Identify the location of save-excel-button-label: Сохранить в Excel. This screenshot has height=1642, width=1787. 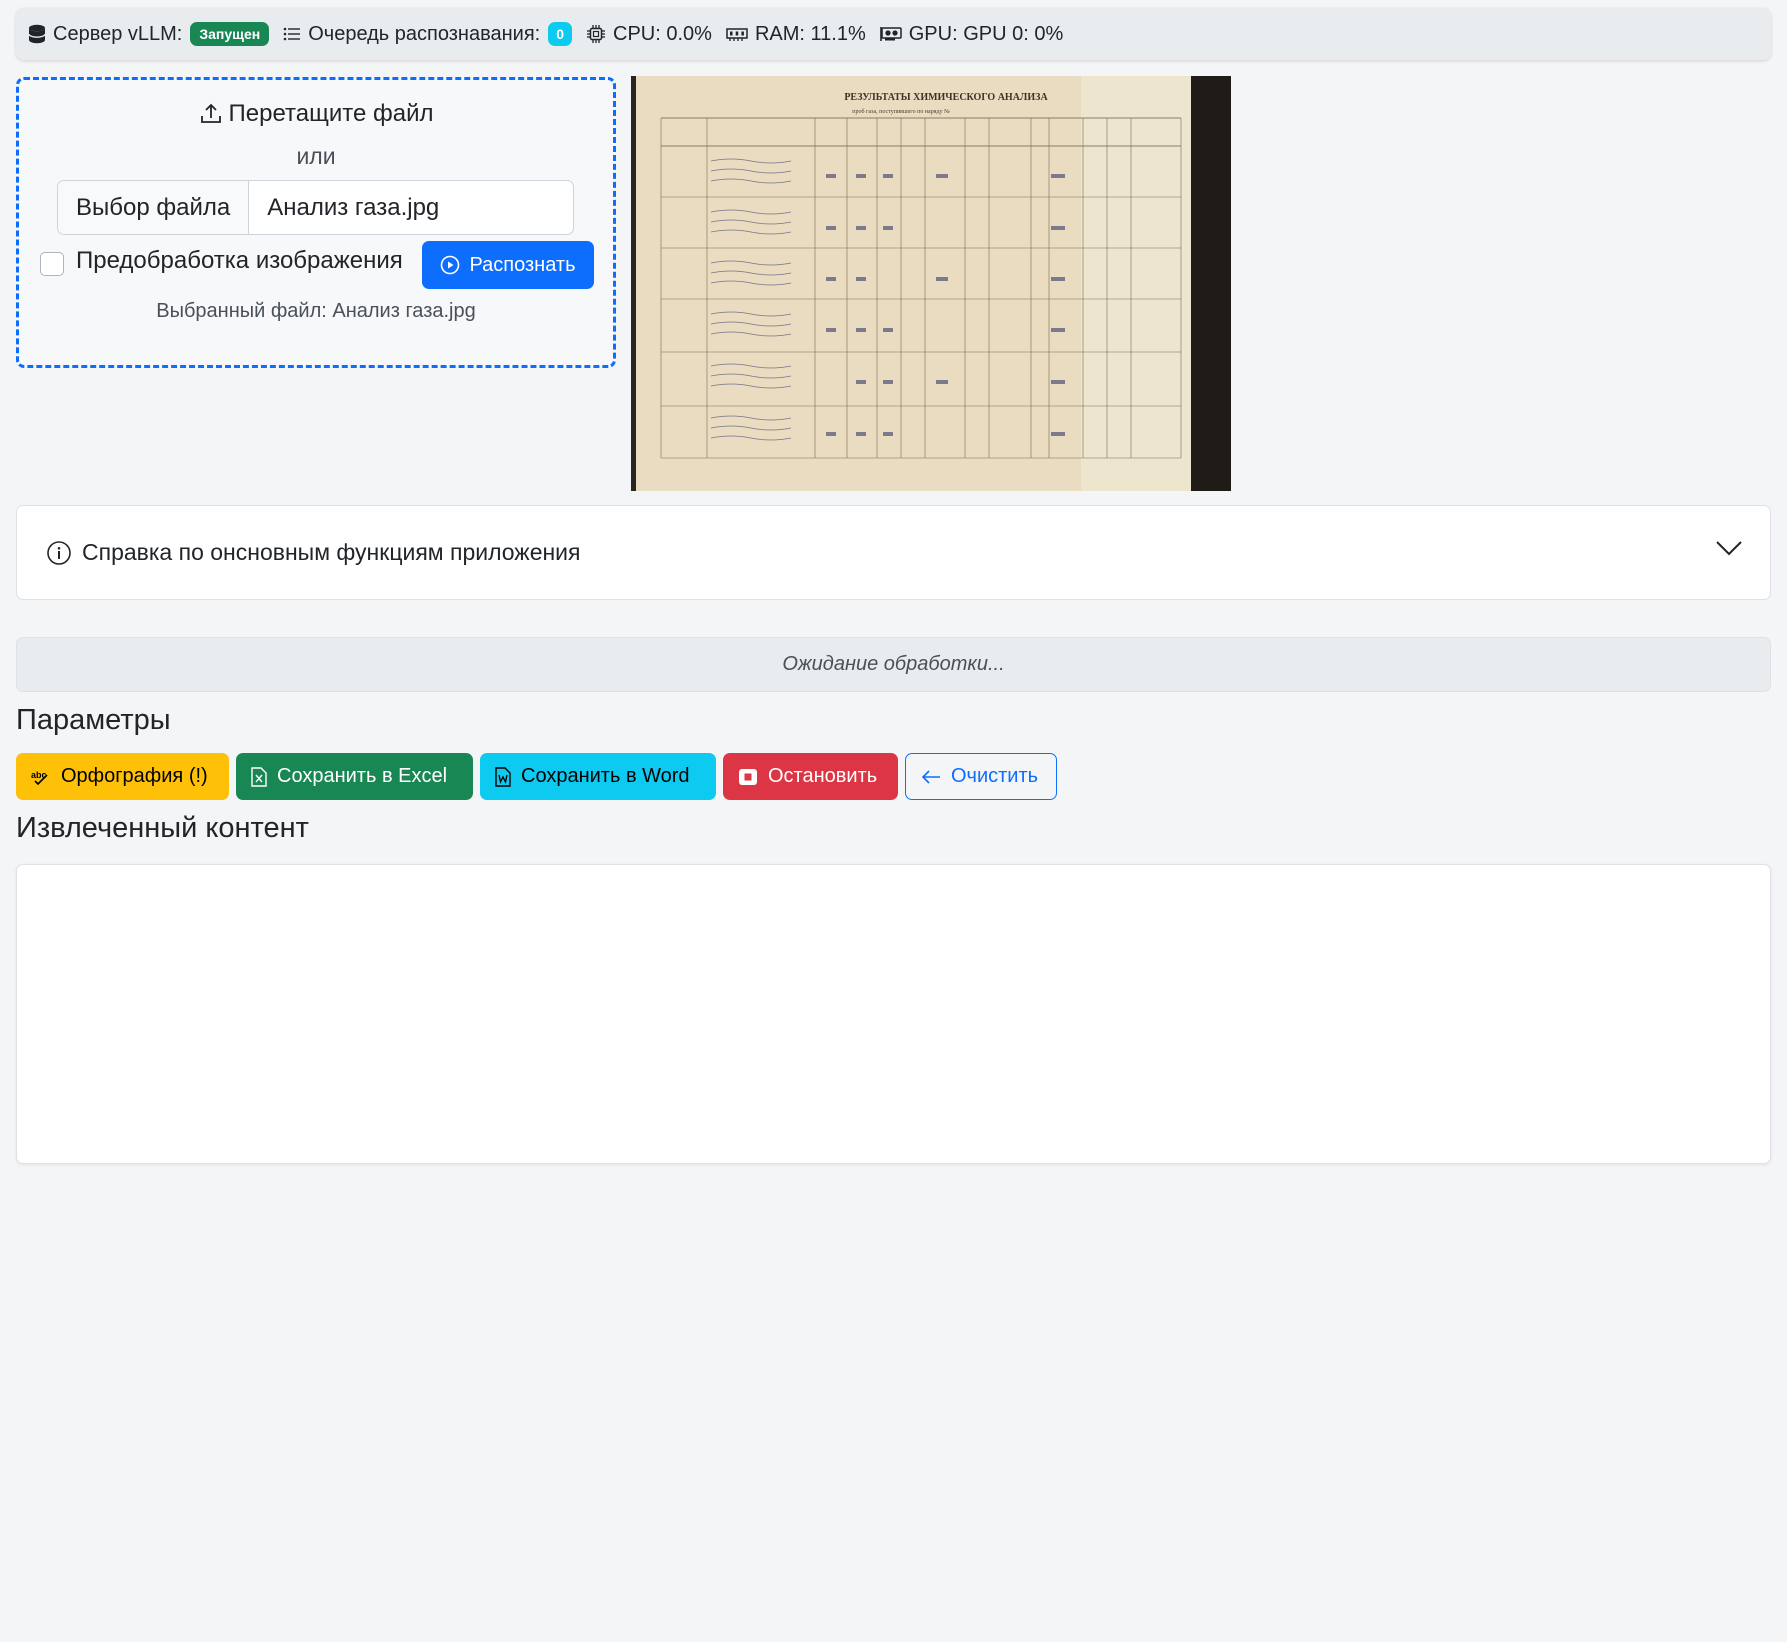
(362, 776).